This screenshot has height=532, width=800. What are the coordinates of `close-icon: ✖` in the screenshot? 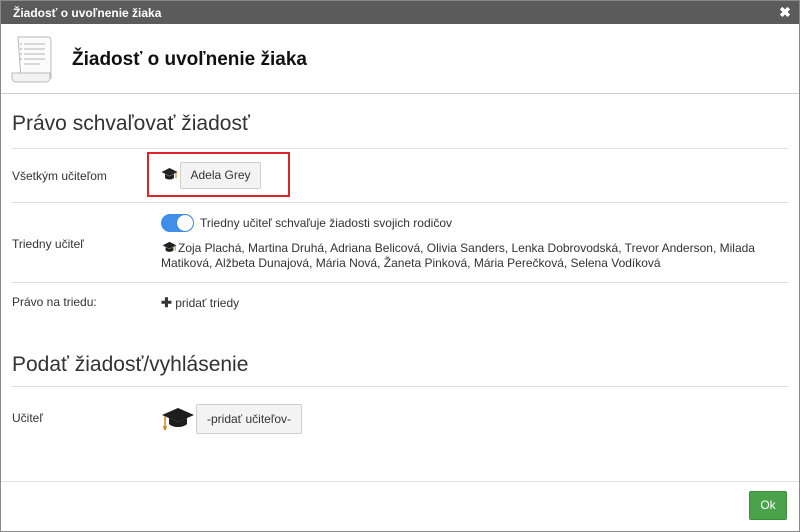 It's located at (785, 12).